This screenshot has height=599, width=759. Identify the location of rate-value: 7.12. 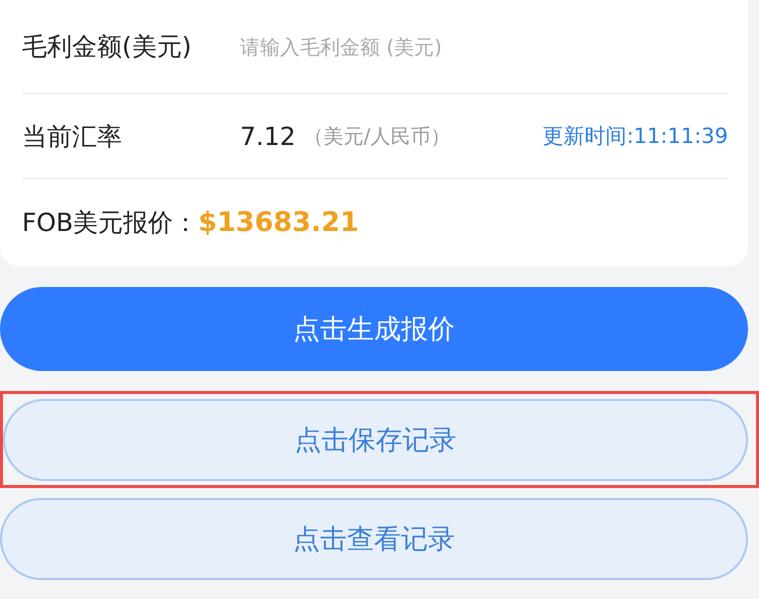
(268, 136).